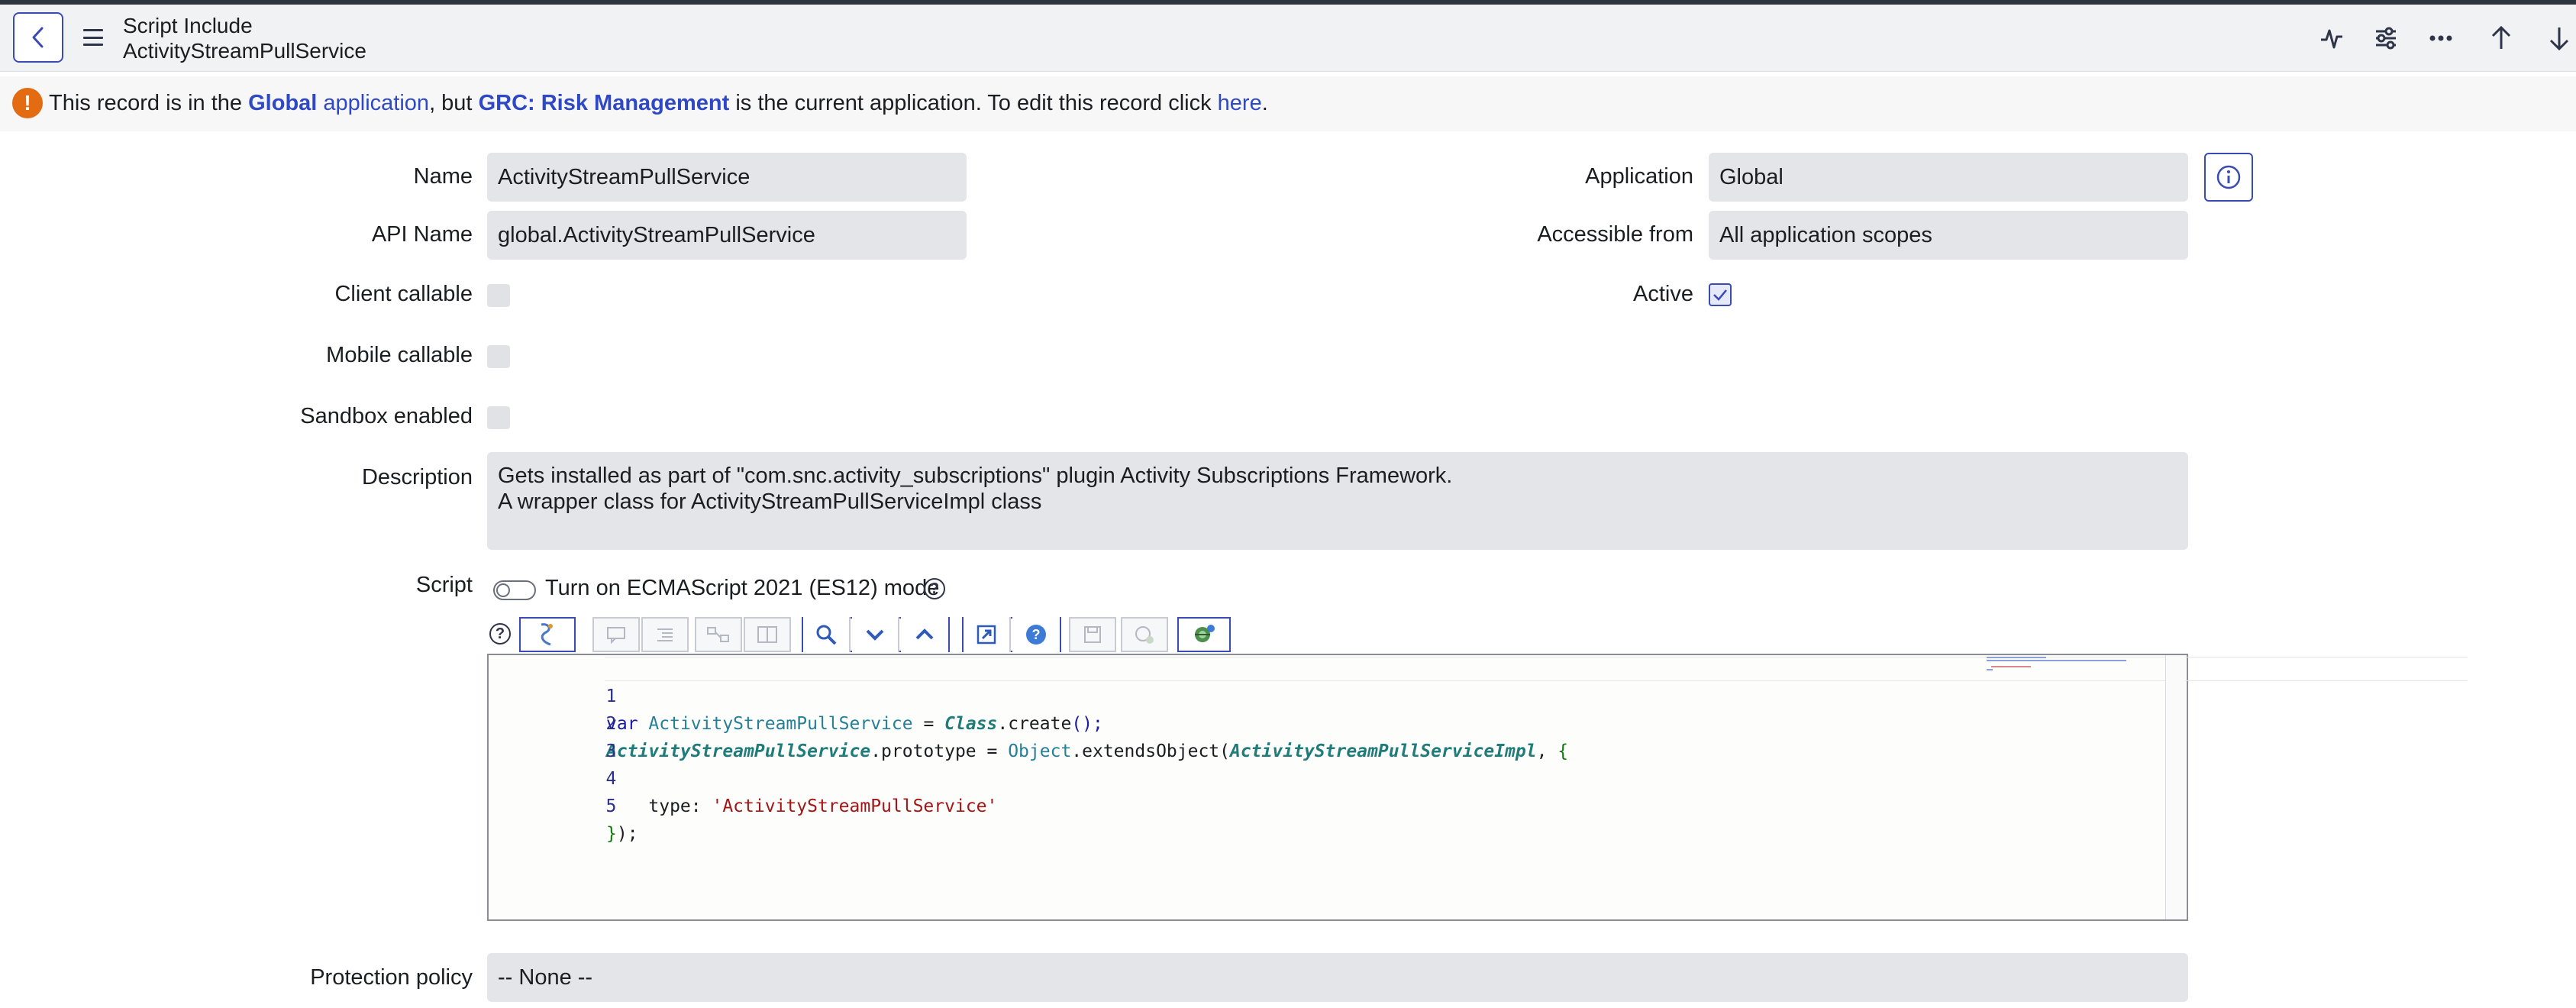  What do you see at coordinates (1288, 38) in the screenshot?
I see `form-header: Script Include ActivityStreamPullService` at bounding box center [1288, 38].